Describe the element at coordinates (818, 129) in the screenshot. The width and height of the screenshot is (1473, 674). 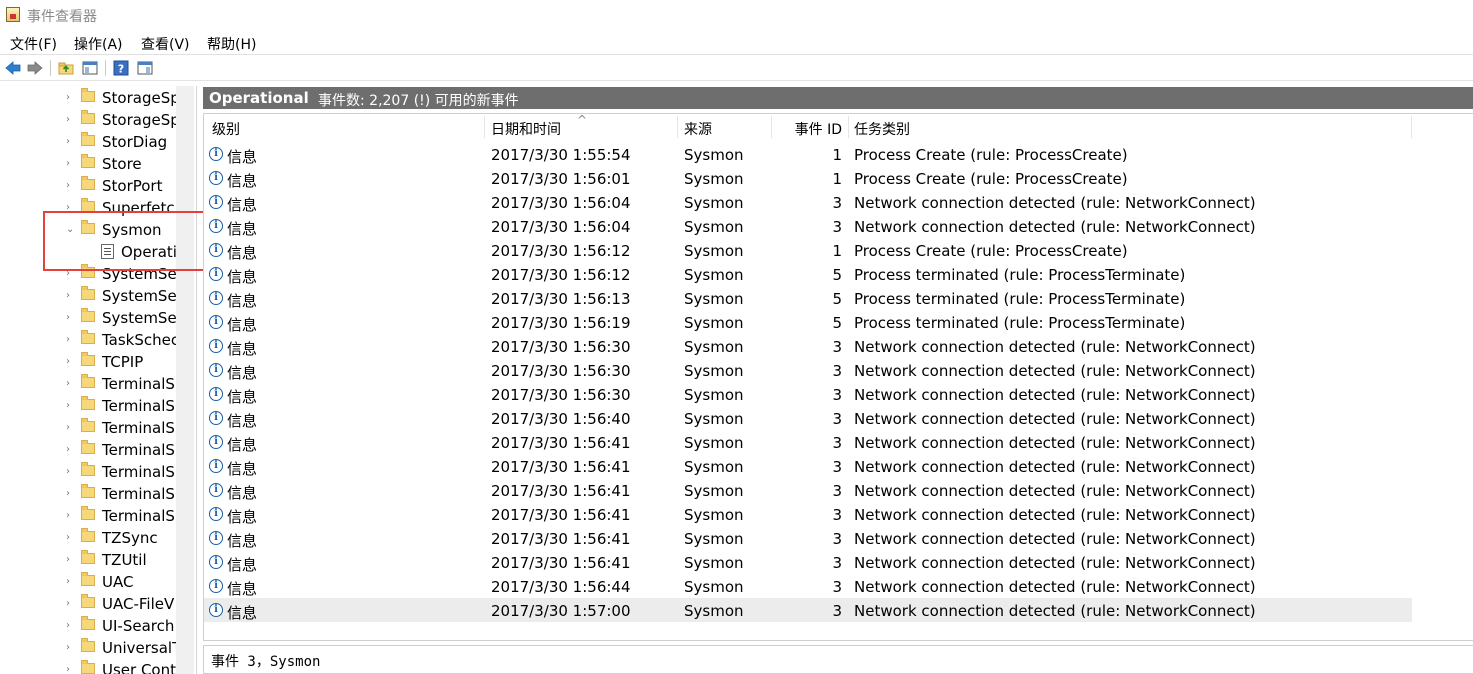
I see `column-event-id: 事件 ID` at that location.